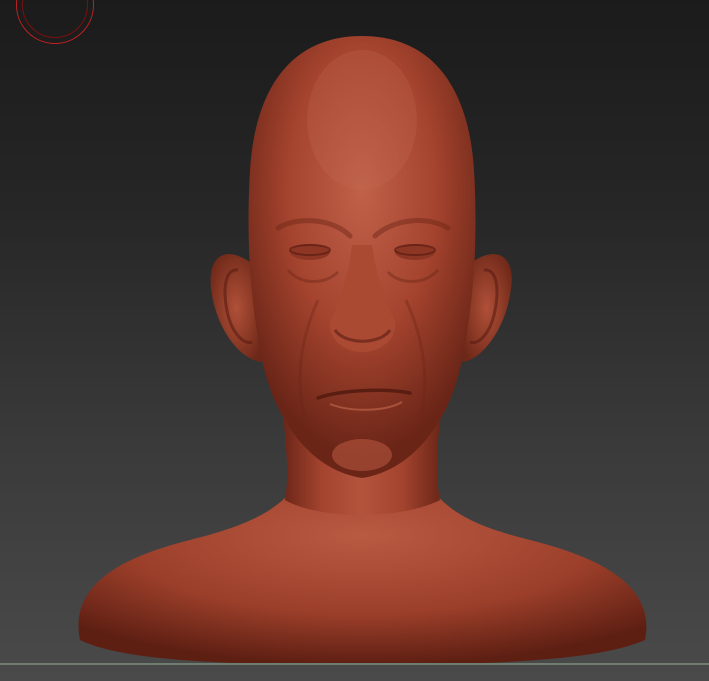 The image size is (709, 681). Describe the element at coordinates (354, 664) in the screenshot. I see `floor-grid-line` at that location.